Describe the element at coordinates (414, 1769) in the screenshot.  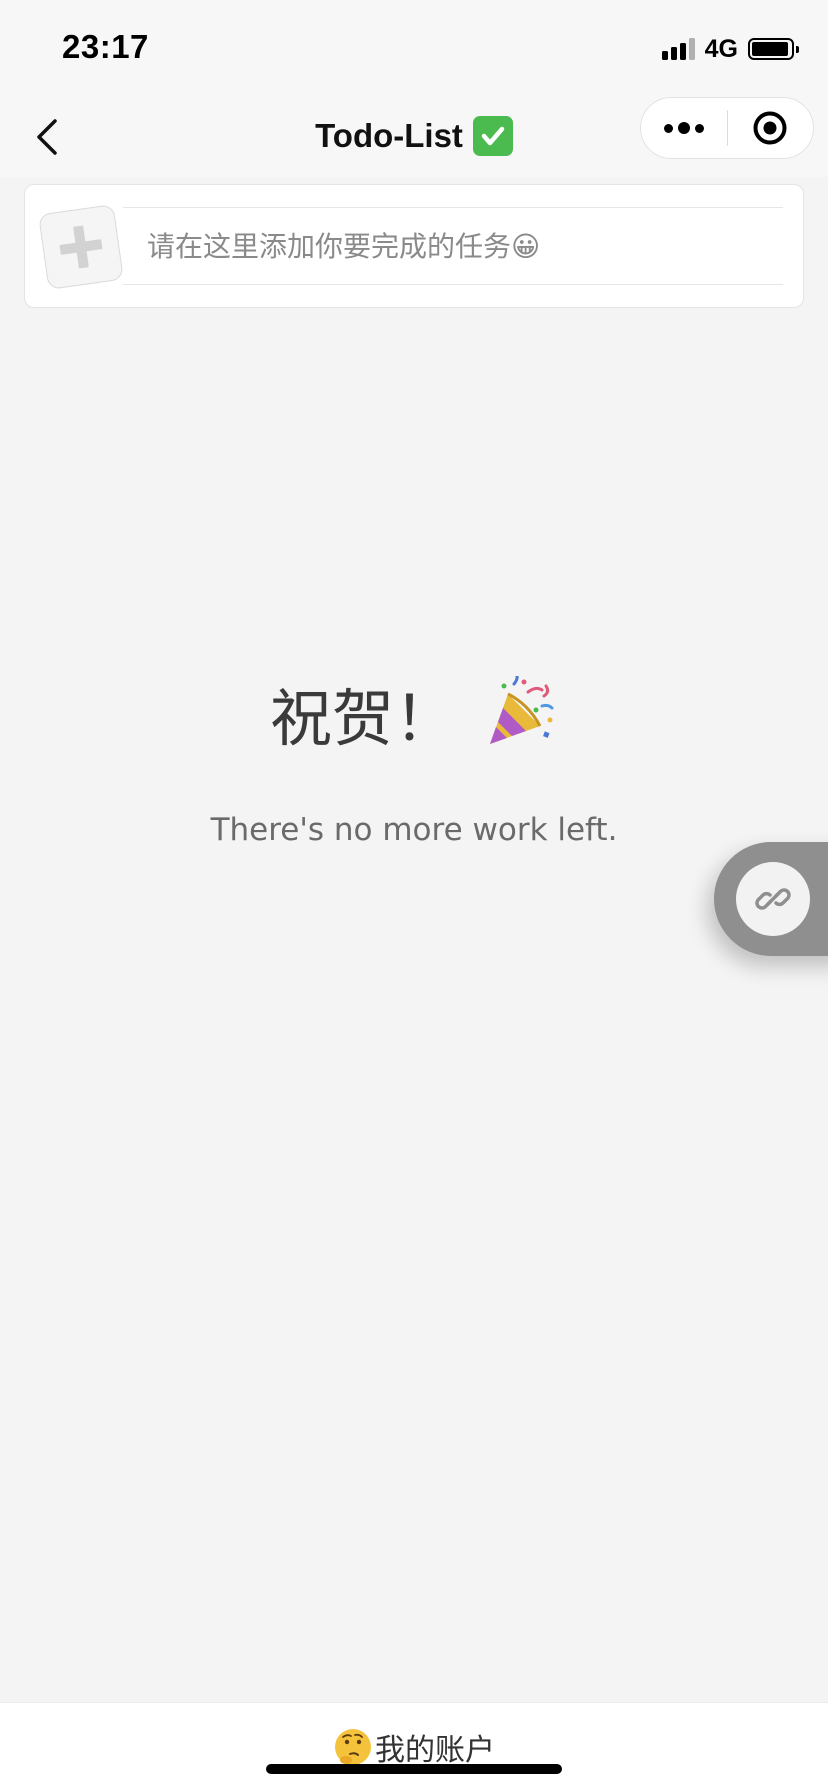
I see `home-indicator` at that location.